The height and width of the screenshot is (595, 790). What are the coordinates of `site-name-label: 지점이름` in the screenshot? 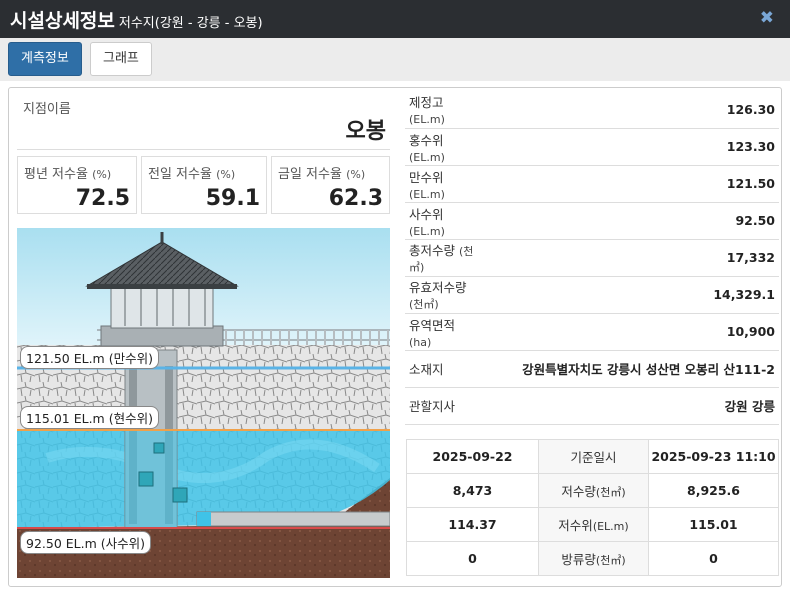 It's located at (47, 109).